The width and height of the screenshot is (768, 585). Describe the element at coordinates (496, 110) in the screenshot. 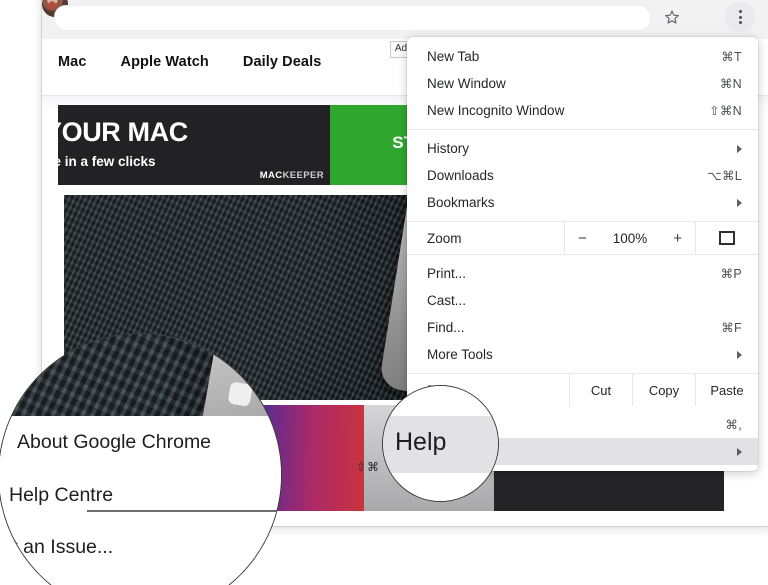

I see `menu-item-label: New Incognito Window` at that location.